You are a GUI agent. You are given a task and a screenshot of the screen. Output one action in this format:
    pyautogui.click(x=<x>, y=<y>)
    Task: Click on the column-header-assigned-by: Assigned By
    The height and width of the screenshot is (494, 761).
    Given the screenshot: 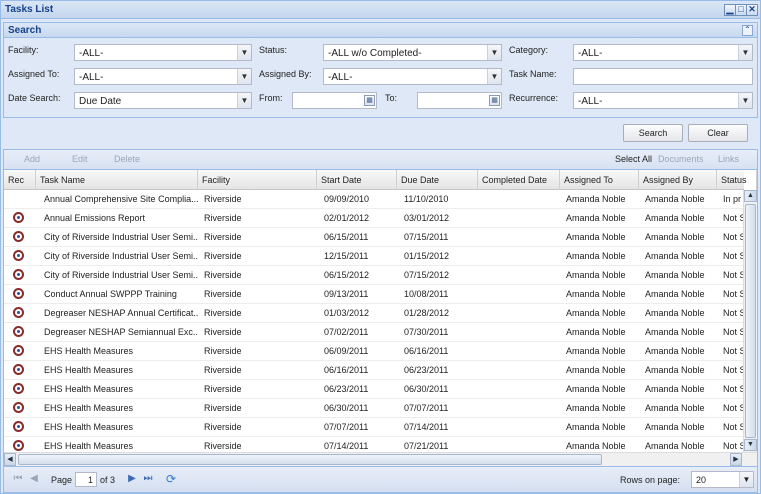 What is the action you would take?
    pyautogui.click(x=678, y=180)
    